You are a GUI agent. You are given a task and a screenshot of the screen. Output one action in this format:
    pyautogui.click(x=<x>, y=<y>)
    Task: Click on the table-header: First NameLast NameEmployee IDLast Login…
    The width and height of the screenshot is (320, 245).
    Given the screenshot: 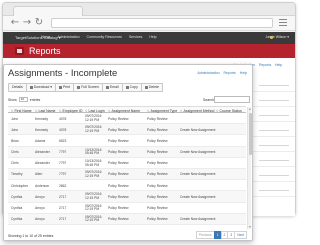 What is the action you would take?
    pyautogui.click(x=127, y=109)
    